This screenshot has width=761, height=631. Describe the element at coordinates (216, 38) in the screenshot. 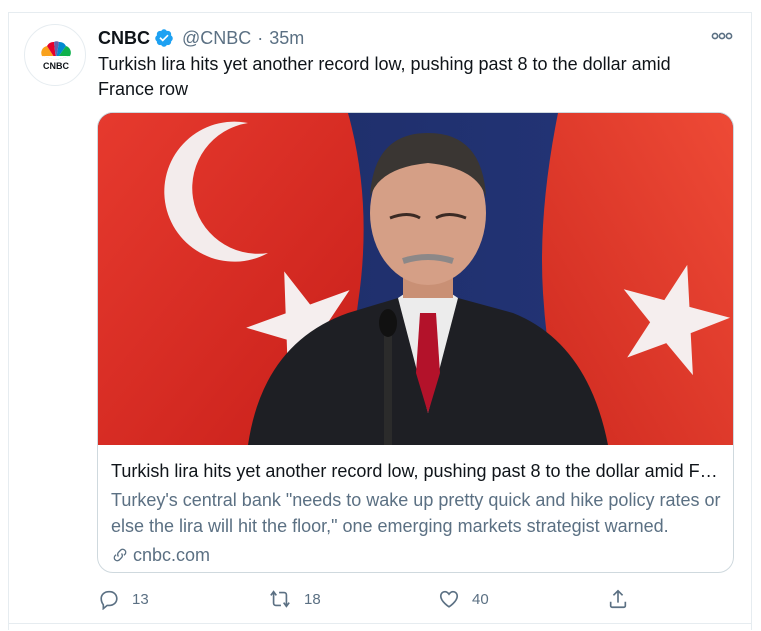

I see `author-handle: @CNBC` at that location.